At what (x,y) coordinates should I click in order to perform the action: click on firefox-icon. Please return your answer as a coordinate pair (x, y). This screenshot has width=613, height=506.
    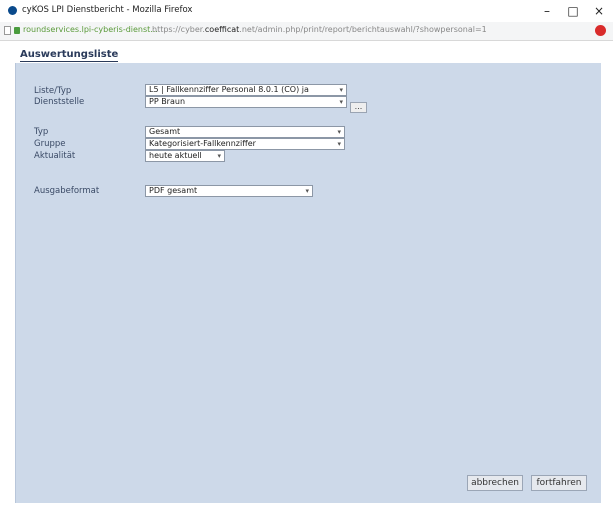
    Looking at the image, I should click on (12, 10).